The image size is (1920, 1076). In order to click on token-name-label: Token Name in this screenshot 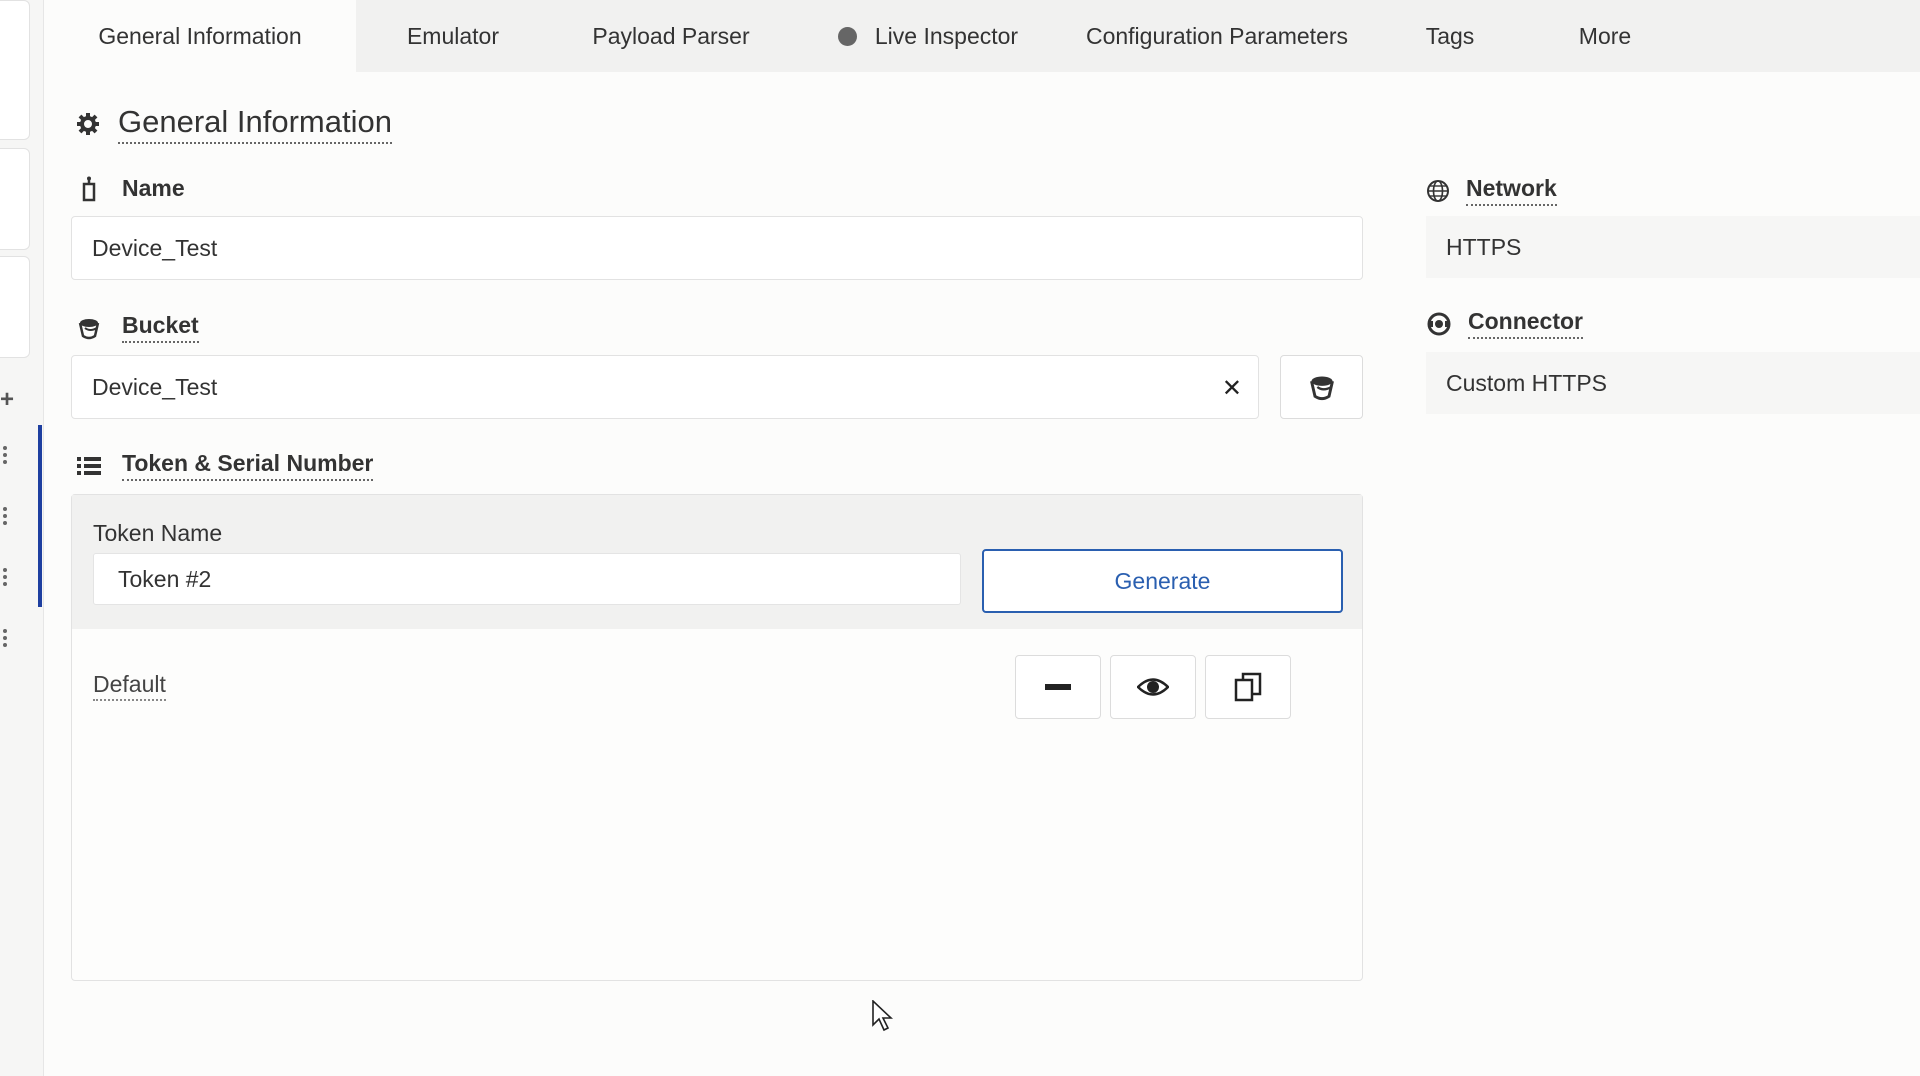, I will do `click(158, 533)`.